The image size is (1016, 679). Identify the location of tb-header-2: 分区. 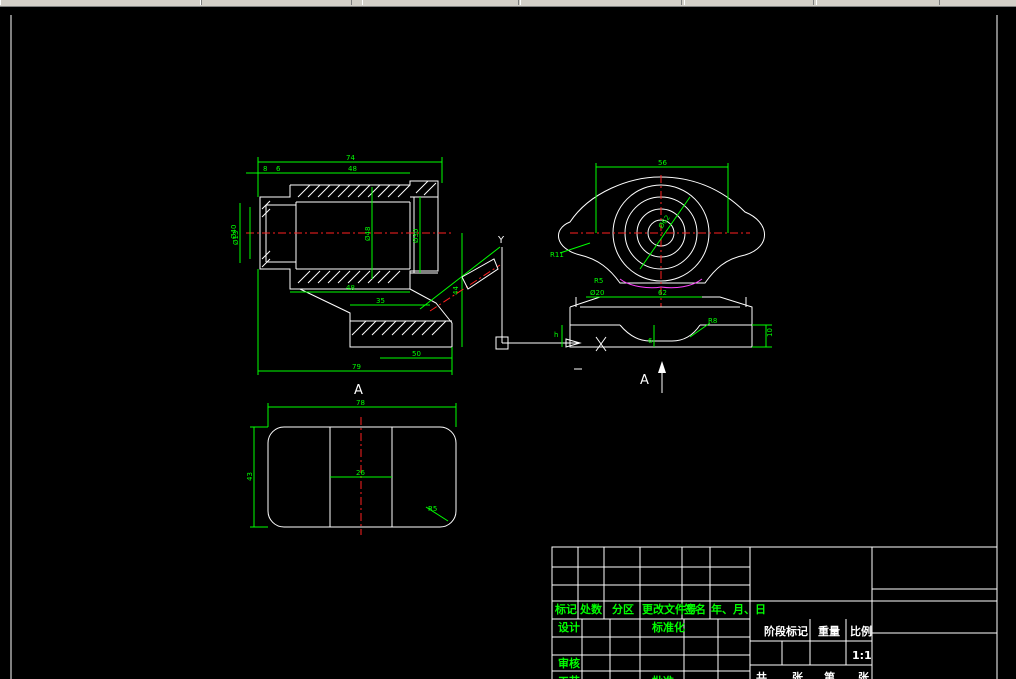
(623, 609).